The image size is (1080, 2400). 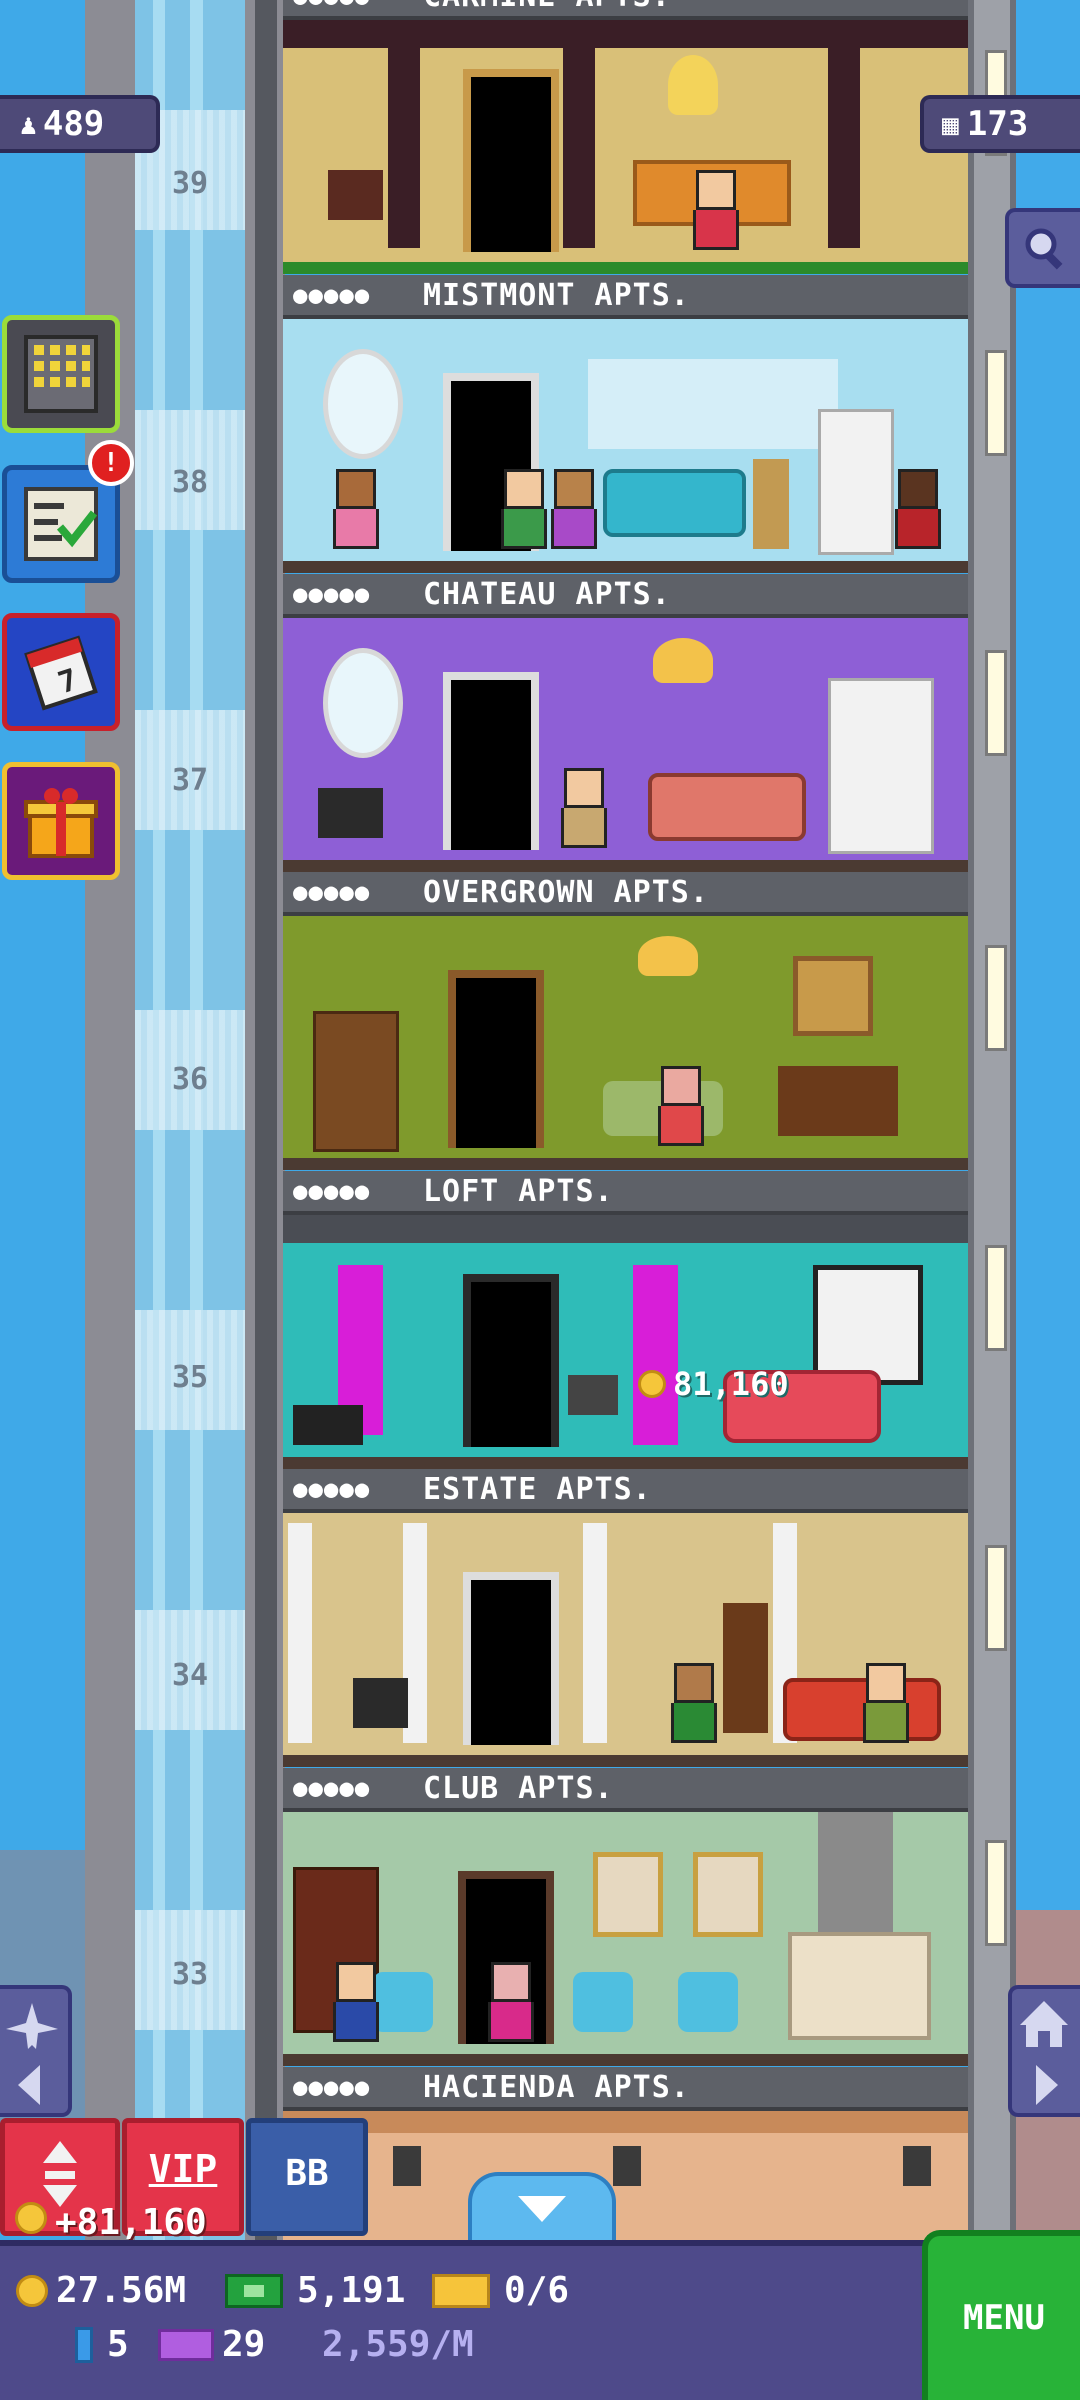 I want to click on coins-stat: 27.56M, so click(x=101, y=2290).